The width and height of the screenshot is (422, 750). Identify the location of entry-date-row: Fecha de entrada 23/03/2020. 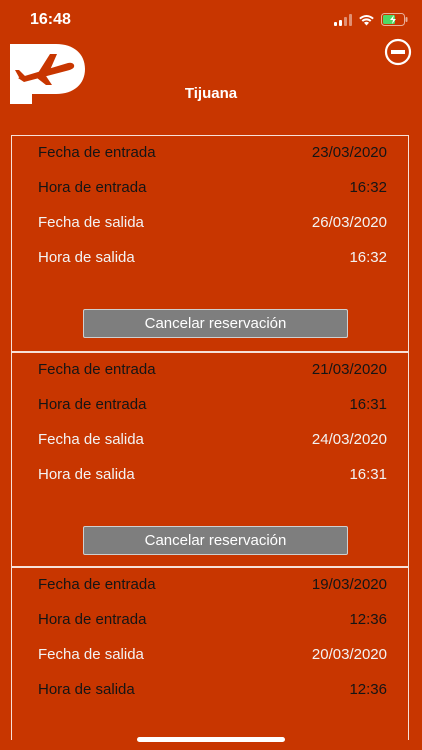
(212, 152).